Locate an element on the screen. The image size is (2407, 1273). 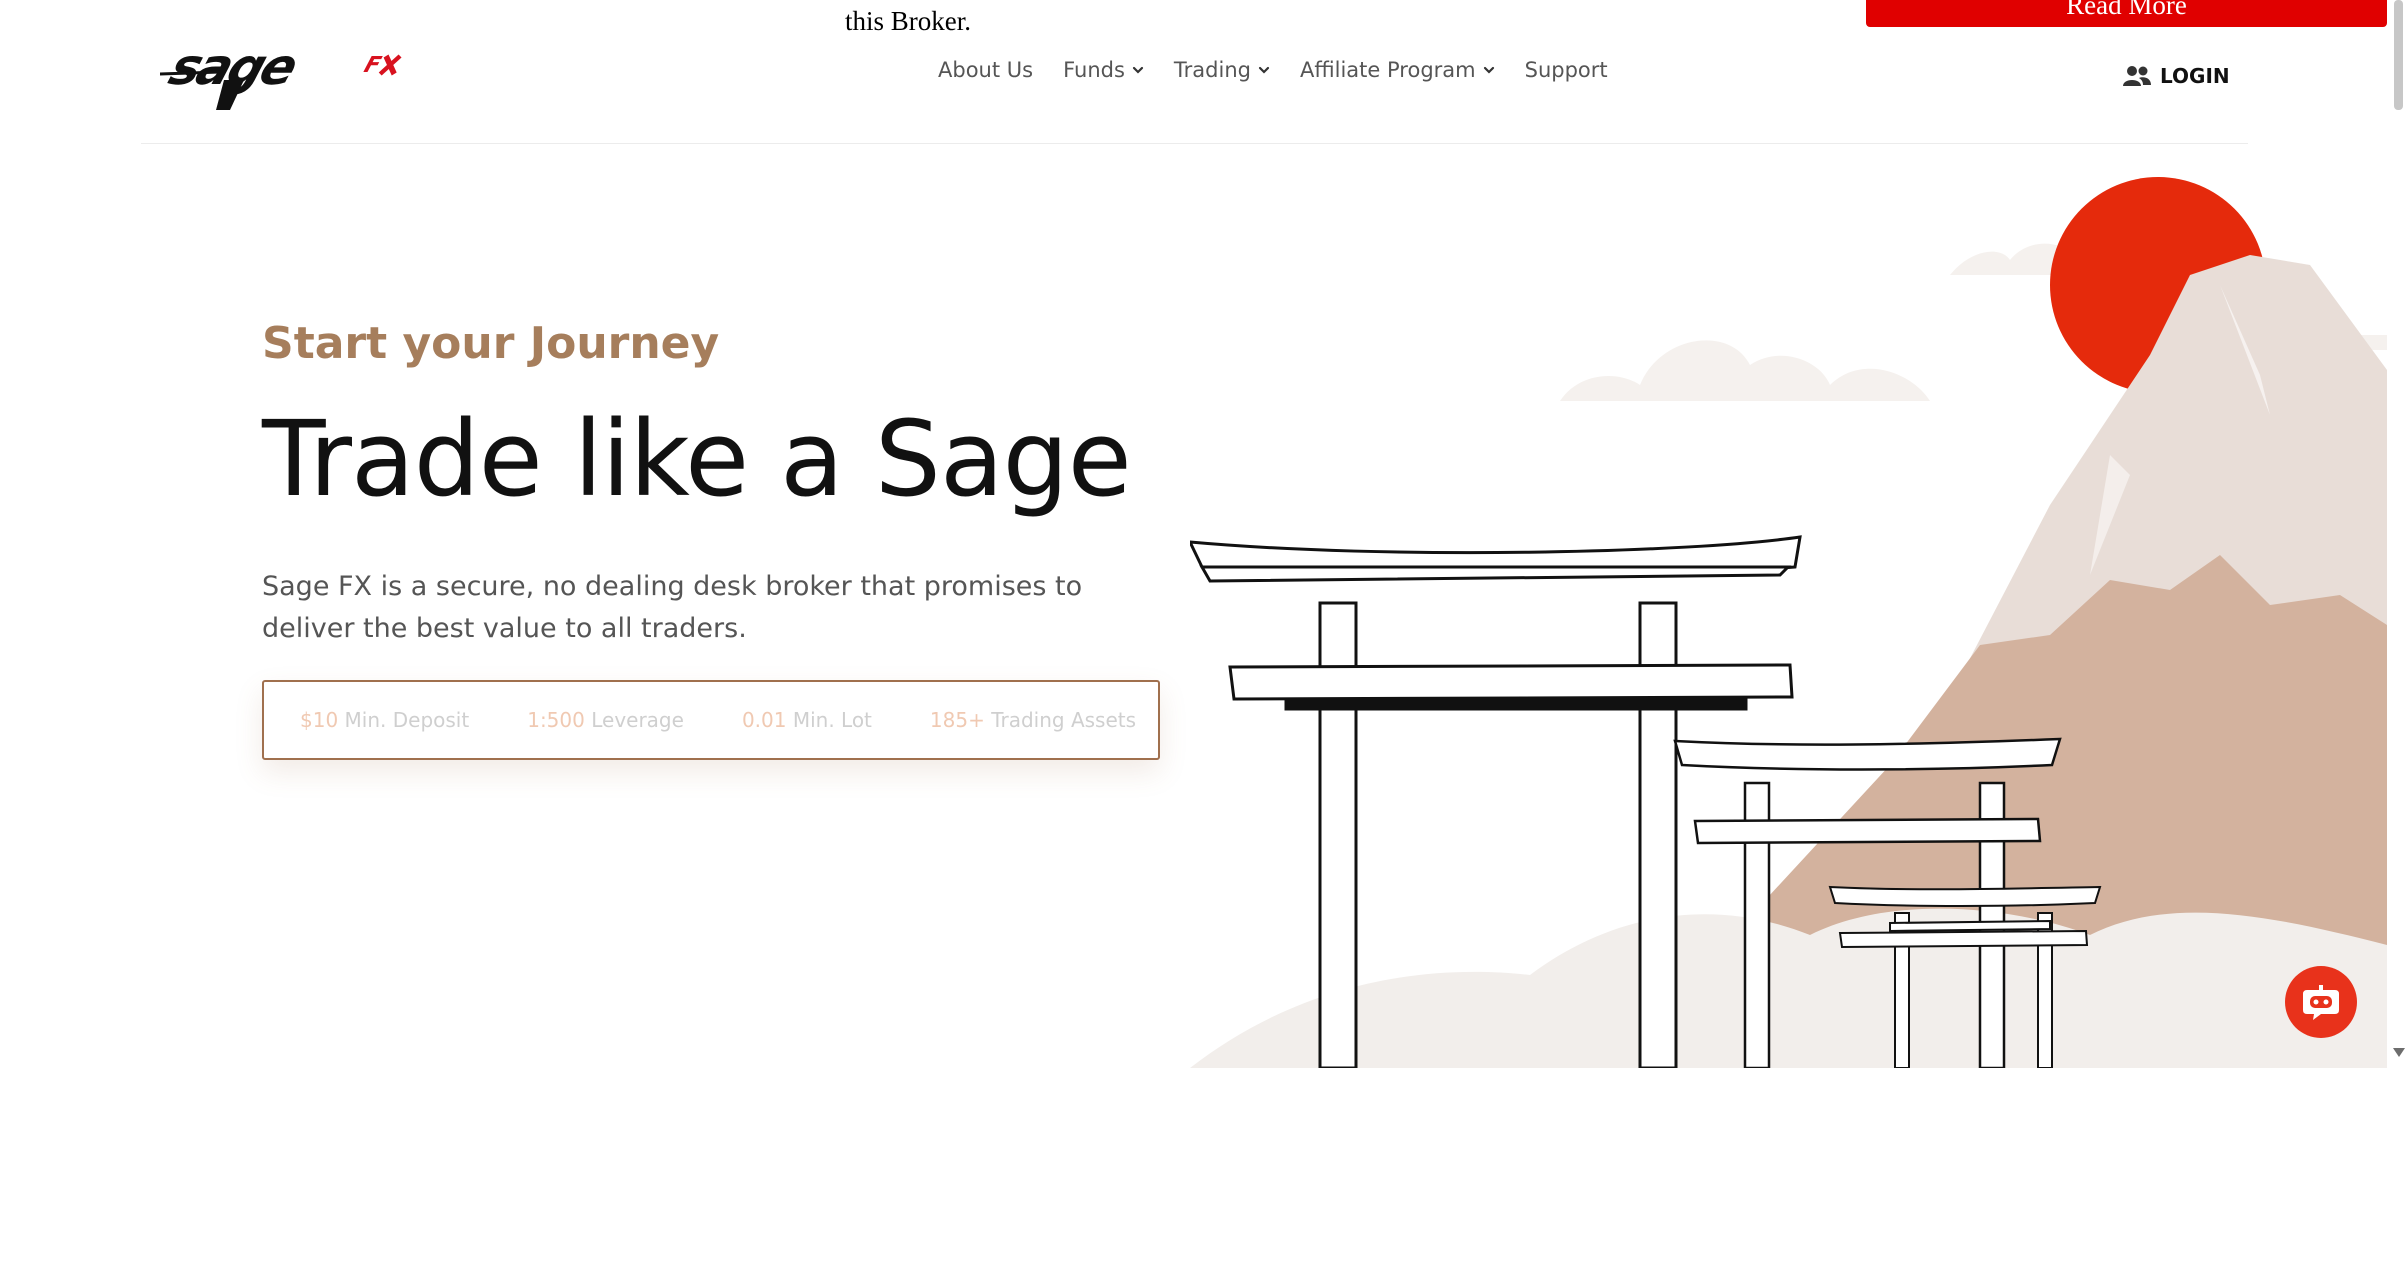
stat-leverage: 1:500 Leverage is located at coordinates (605, 720).